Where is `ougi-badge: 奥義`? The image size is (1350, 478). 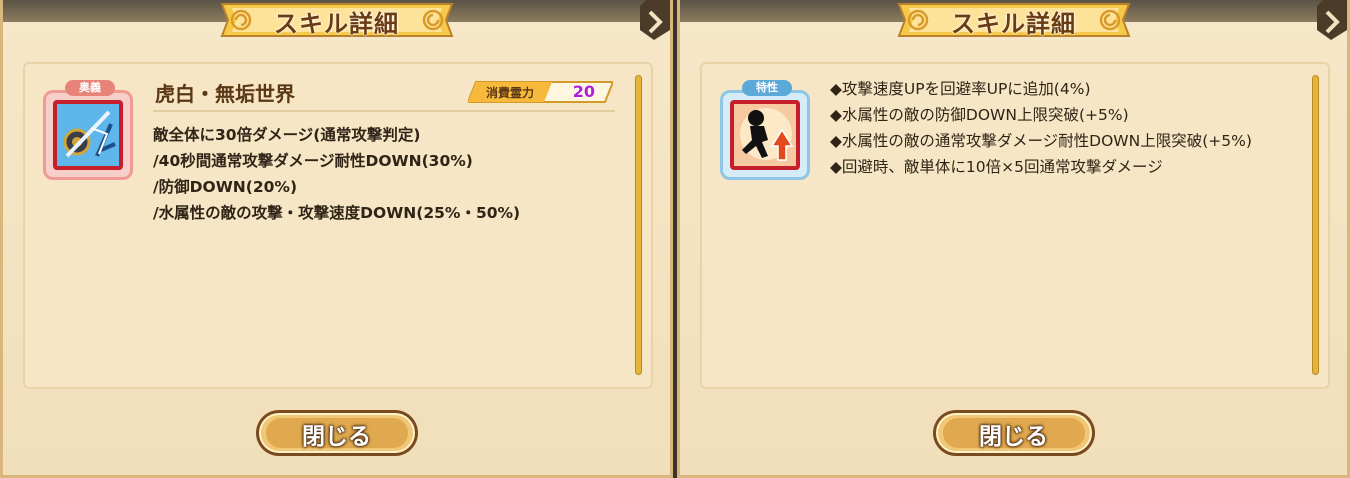 ougi-badge: 奥義 is located at coordinates (90, 88).